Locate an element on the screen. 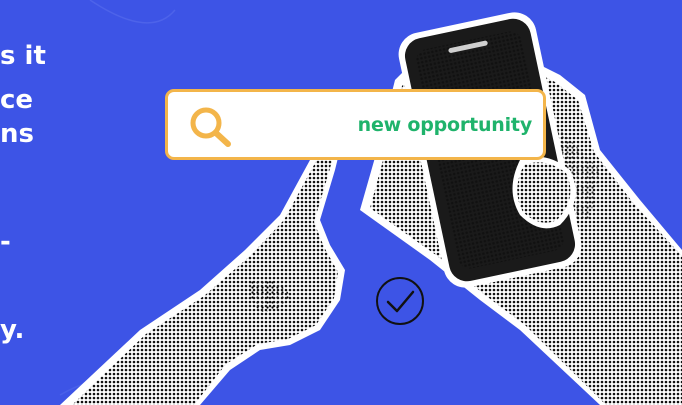 The image size is (682, 405). search-bar: new opportunity is located at coordinates (355, 124).